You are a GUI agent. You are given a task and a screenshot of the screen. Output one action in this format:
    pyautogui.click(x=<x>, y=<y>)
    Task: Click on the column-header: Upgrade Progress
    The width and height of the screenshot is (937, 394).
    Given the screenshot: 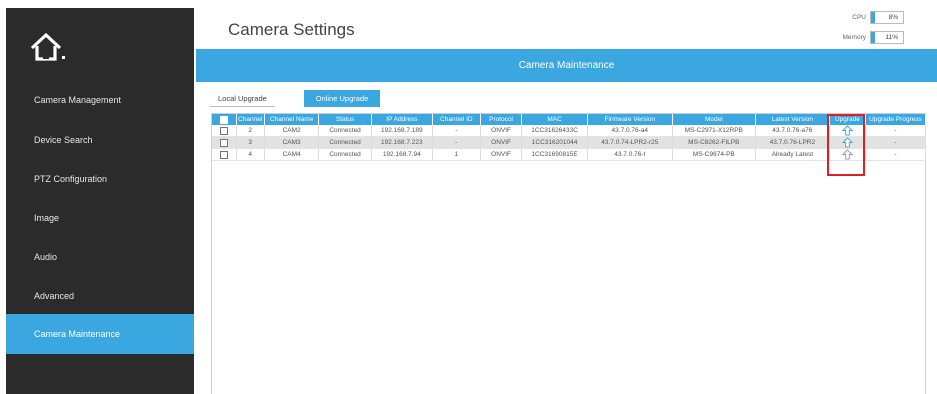 What is the action you would take?
    pyautogui.click(x=896, y=119)
    